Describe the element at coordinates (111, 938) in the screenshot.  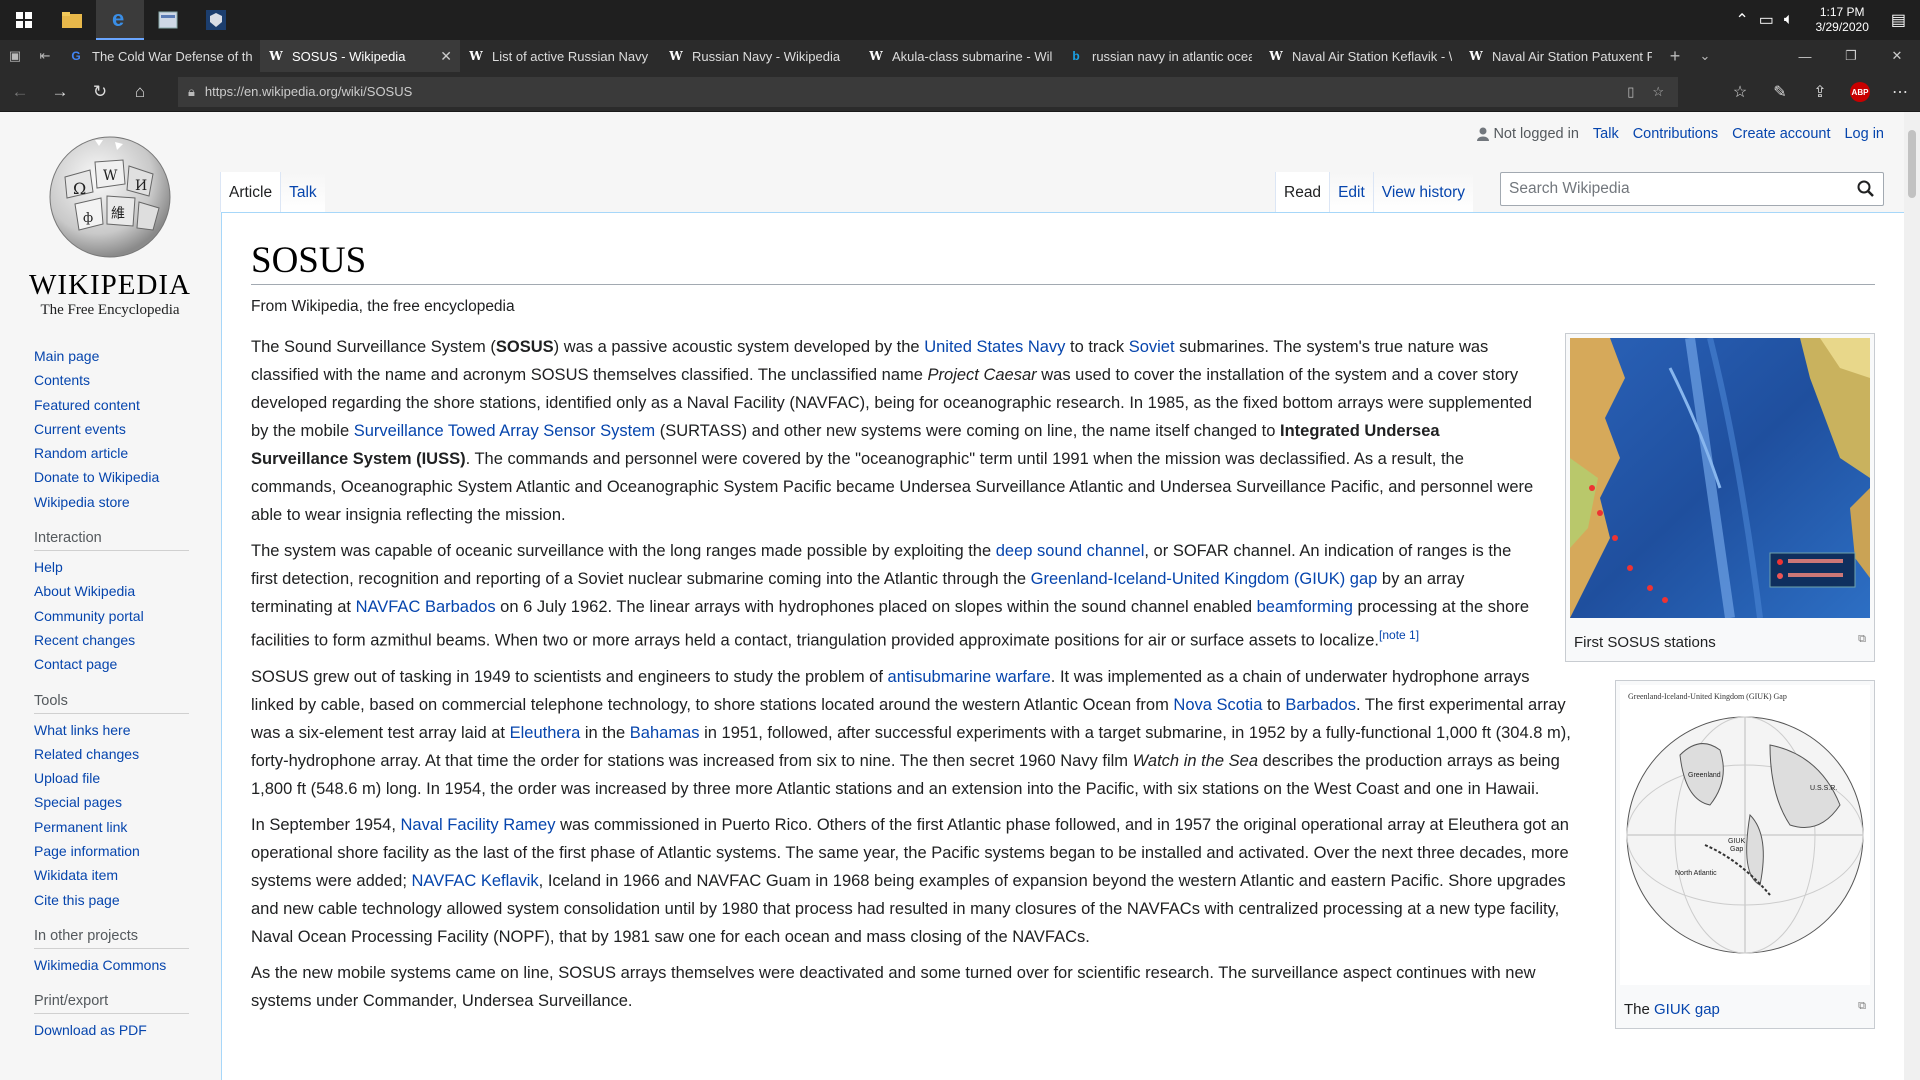
I see `sidebar-heading-other-projects: In other projects` at that location.